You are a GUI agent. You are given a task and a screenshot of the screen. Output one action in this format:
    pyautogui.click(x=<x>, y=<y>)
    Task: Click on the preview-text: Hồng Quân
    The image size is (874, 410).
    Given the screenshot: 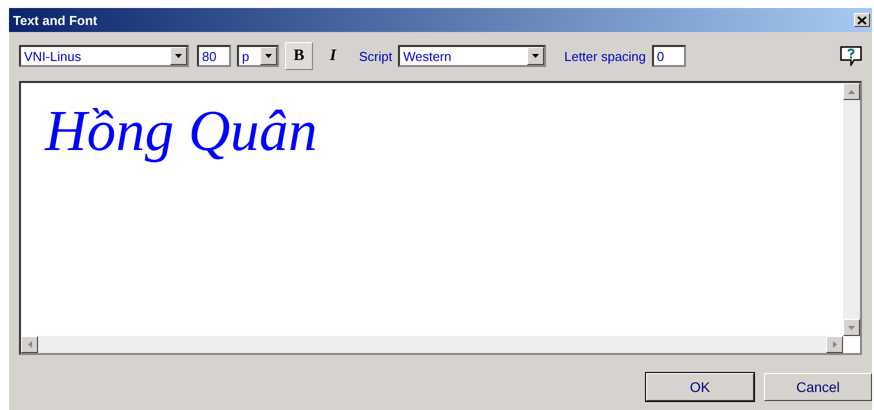 What is the action you would take?
    pyautogui.click(x=180, y=131)
    